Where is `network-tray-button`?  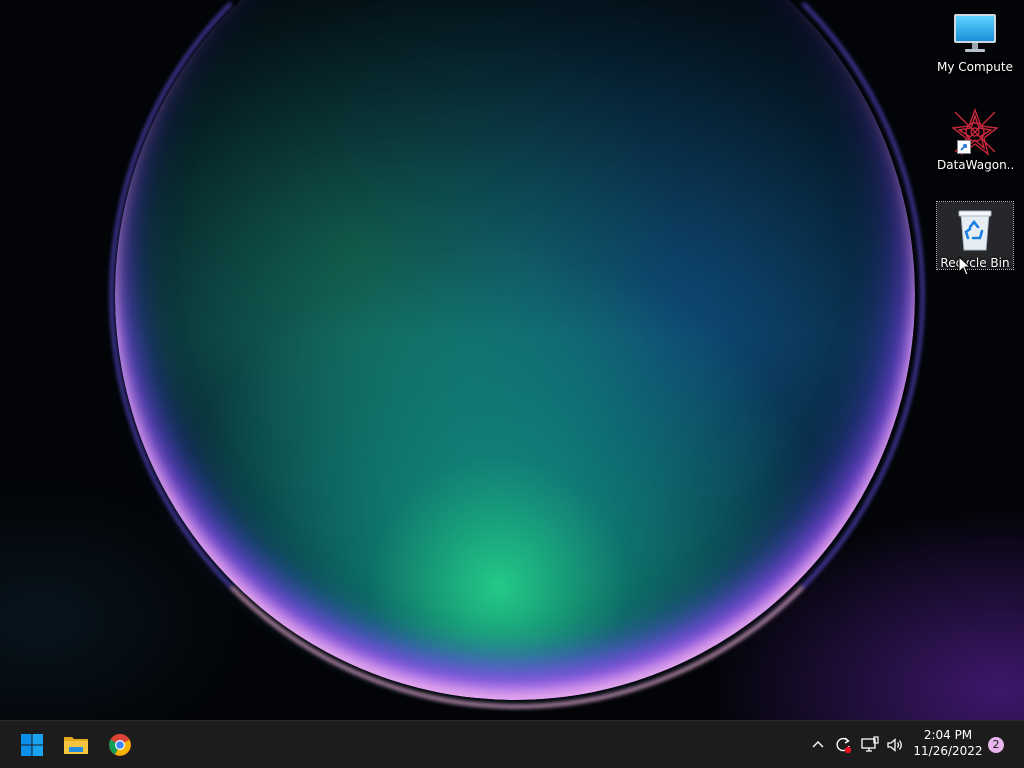 network-tray-button is located at coordinates (870, 745).